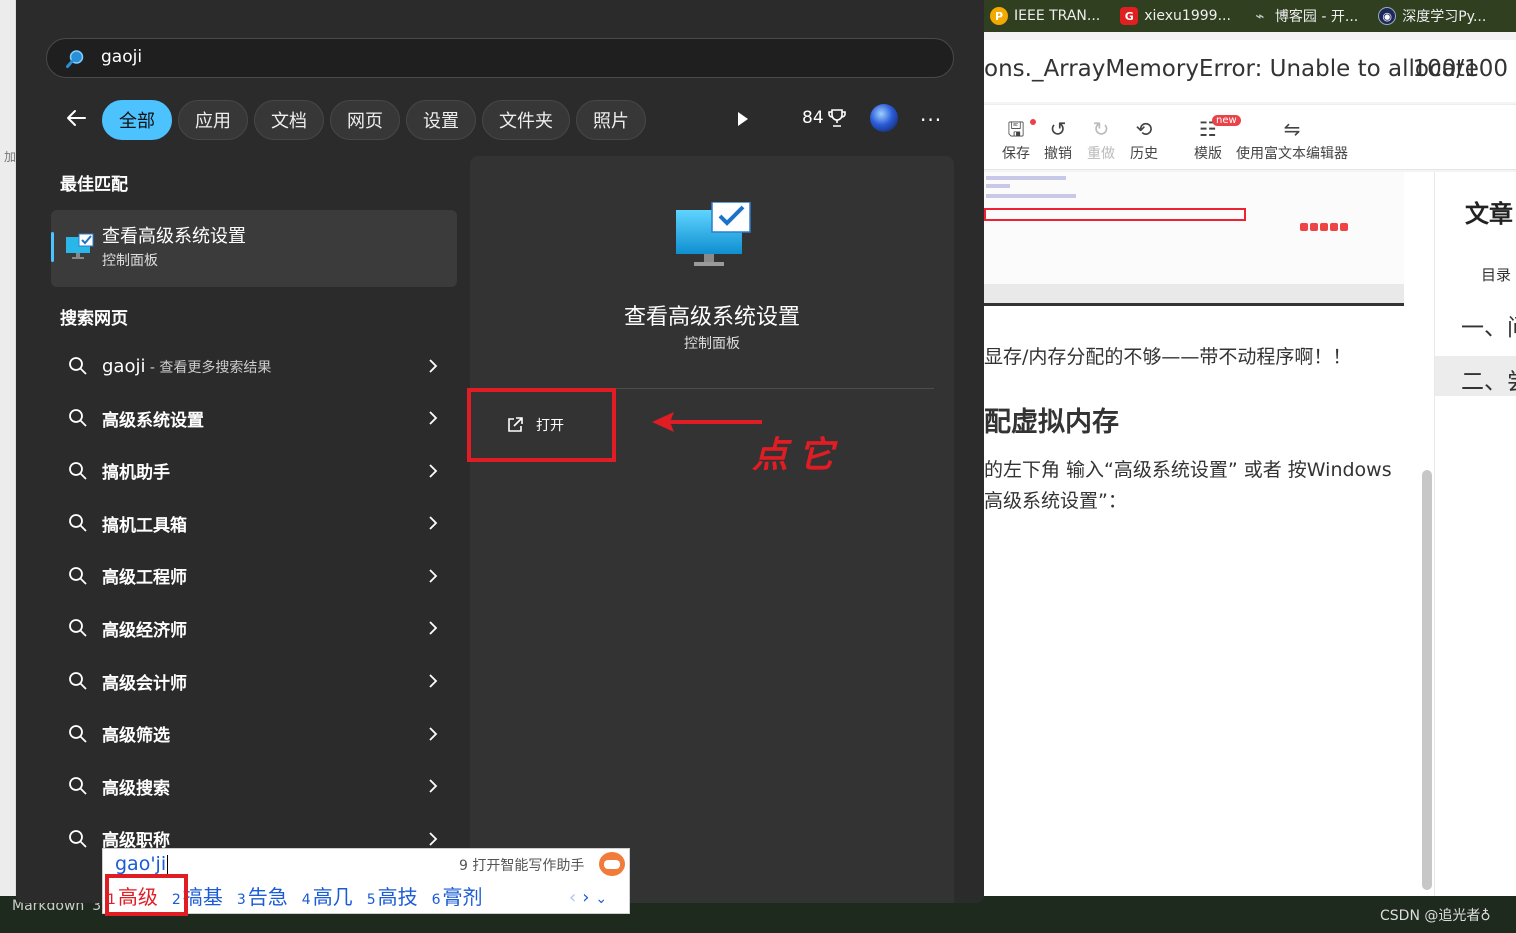  What do you see at coordinates (457, 895) in the screenshot?
I see `ime-candidate: 6 膏剂` at bounding box center [457, 895].